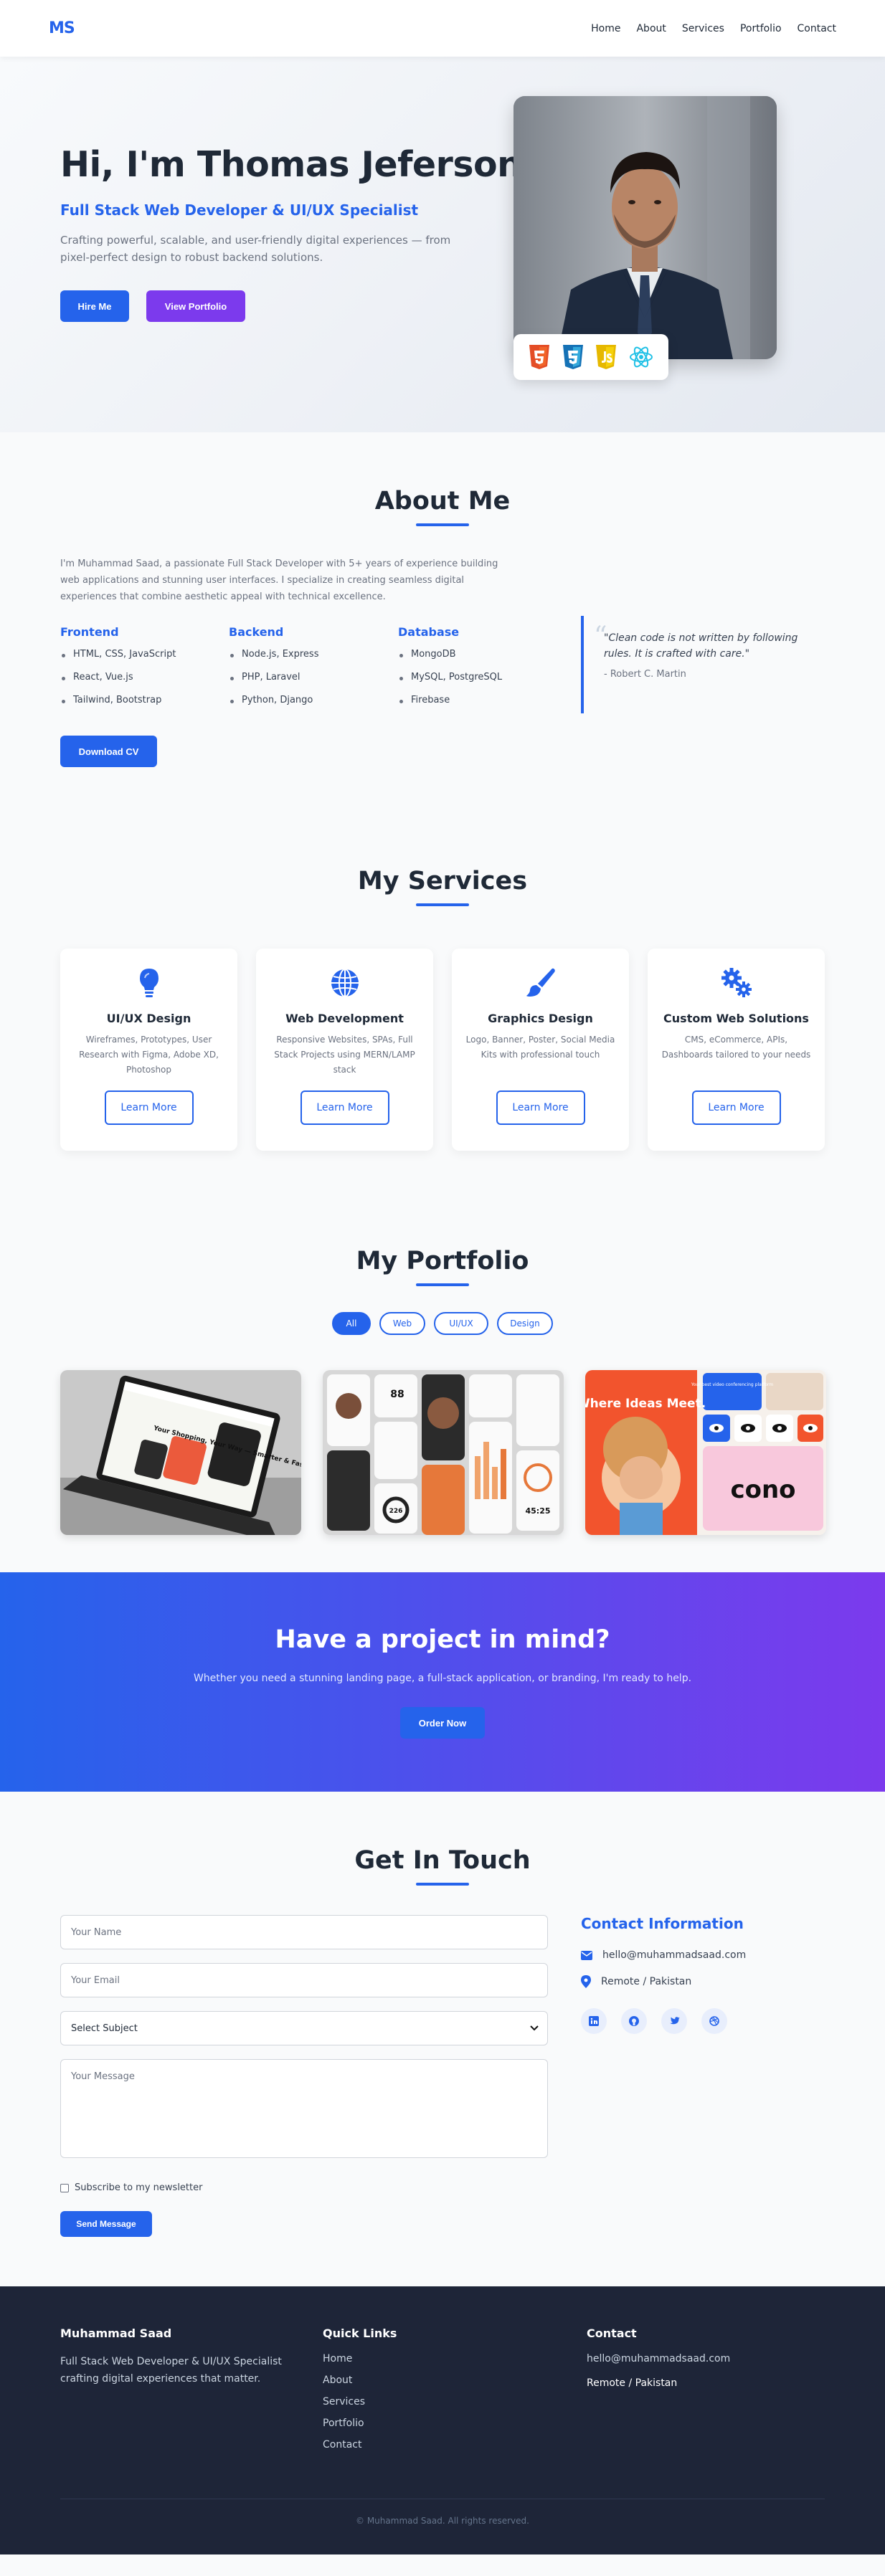  What do you see at coordinates (477, 700) in the screenshot?
I see `skill-item: Firebase` at bounding box center [477, 700].